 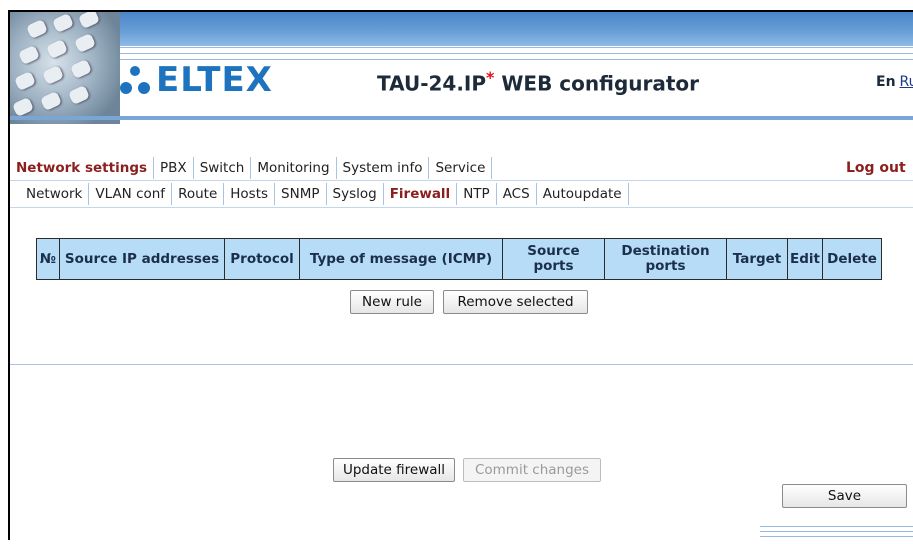 I want to click on subtab-snmp: SNMP, so click(x=301, y=194).